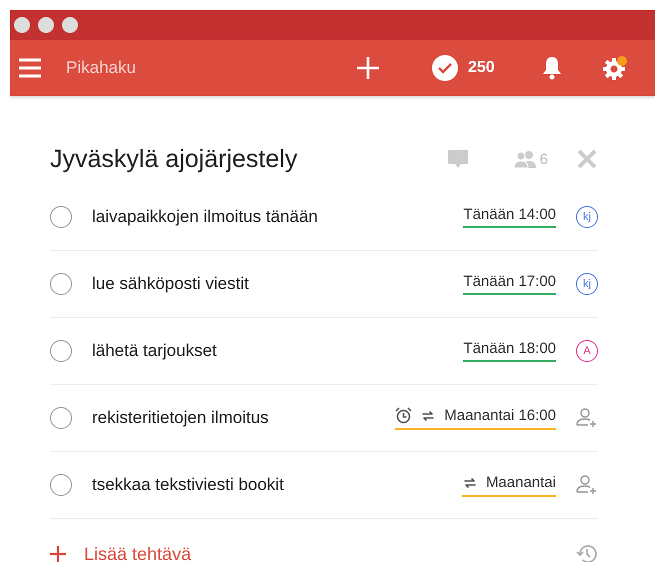  What do you see at coordinates (330, 553) in the screenshot?
I see `add-task-link: Lisää tehtävä` at bounding box center [330, 553].